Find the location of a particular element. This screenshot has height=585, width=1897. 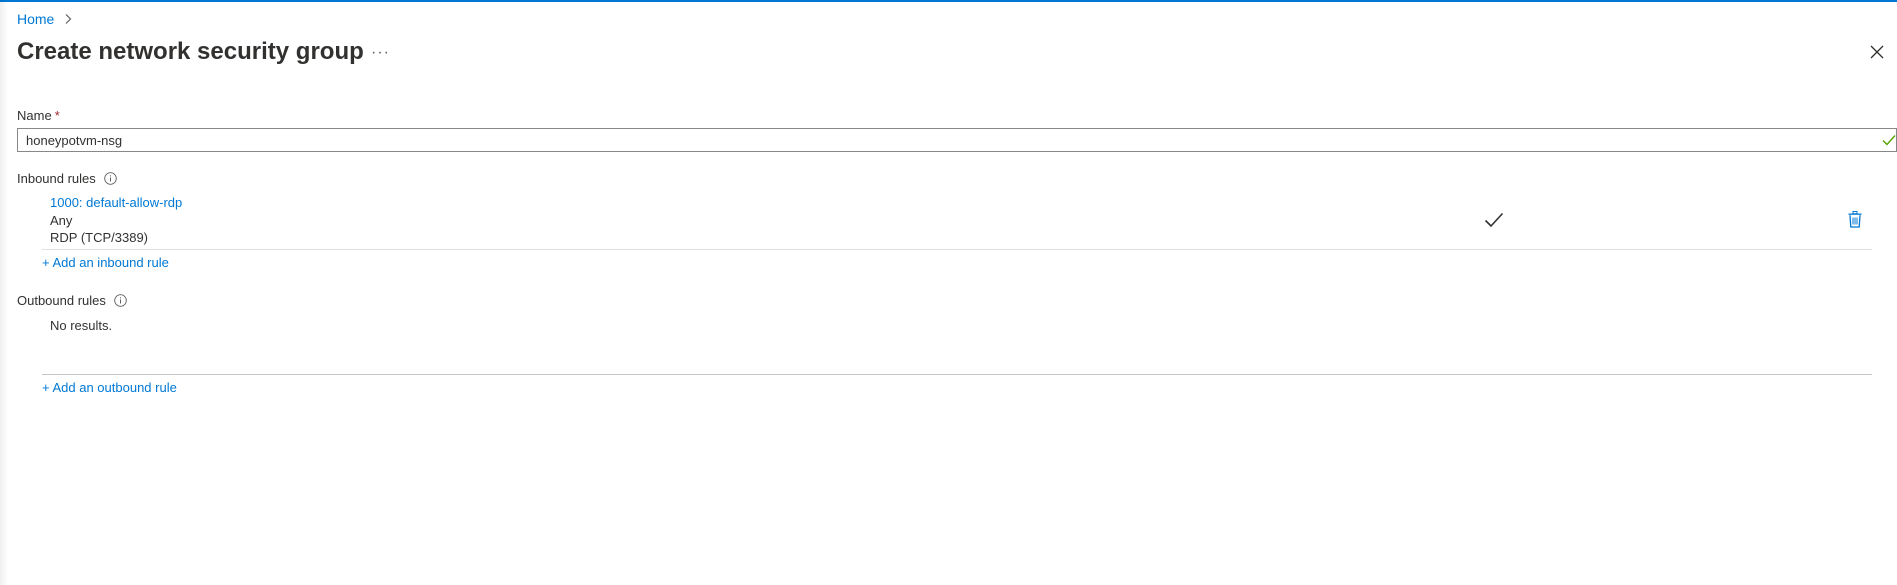

inbound-rules-heading: Inbound rules is located at coordinates (67, 178).